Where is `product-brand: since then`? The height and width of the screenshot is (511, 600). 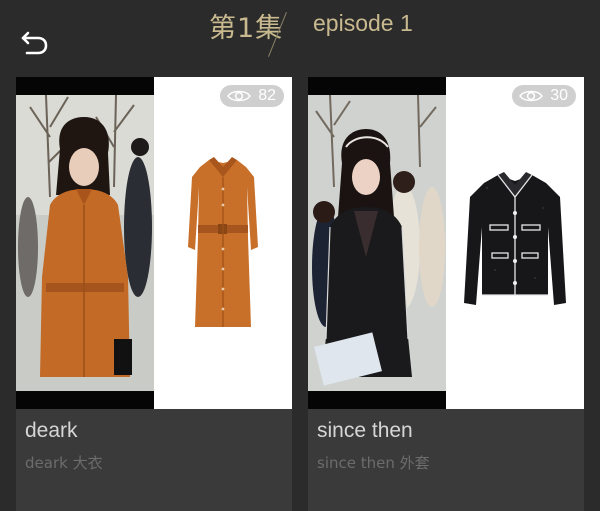 product-brand: since then is located at coordinates (365, 430).